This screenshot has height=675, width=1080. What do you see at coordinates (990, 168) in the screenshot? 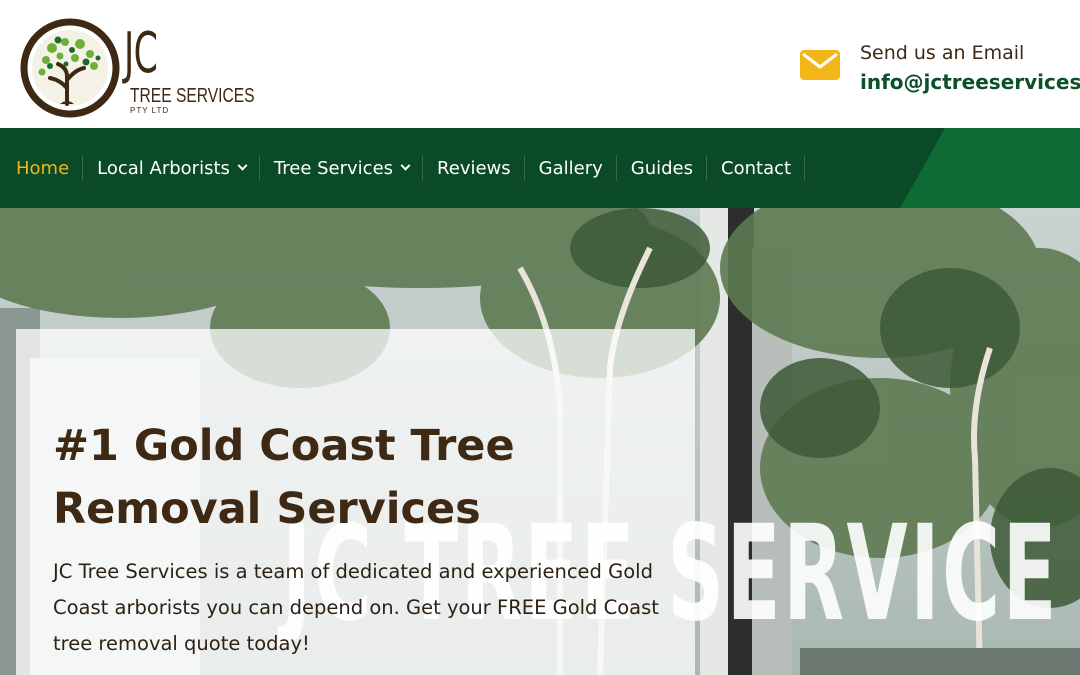
I see `nav-accent-stripe` at bounding box center [990, 168].